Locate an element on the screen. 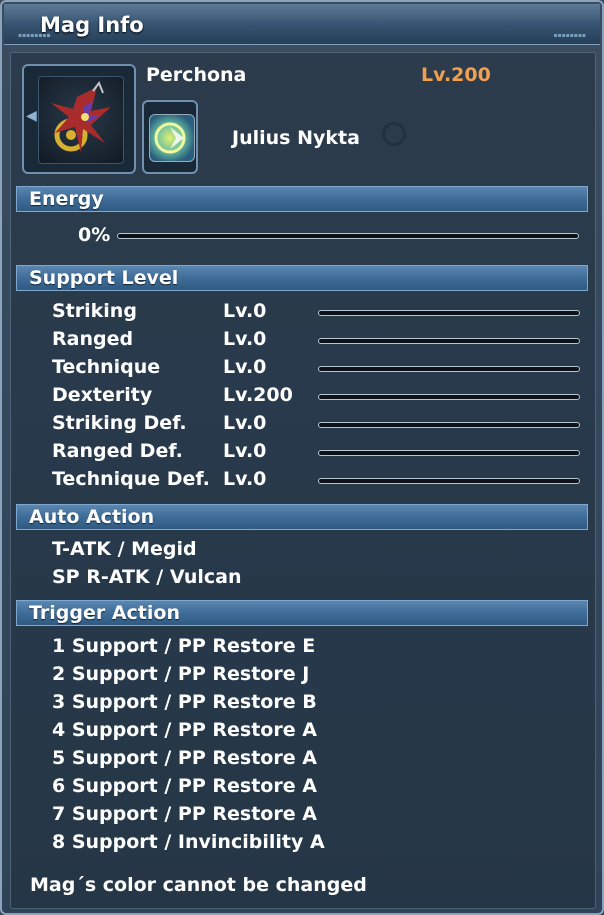 The image size is (604, 915). title-decoration-right: ▪▪▪▪▪▪▪▪ is located at coordinates (569, 35).